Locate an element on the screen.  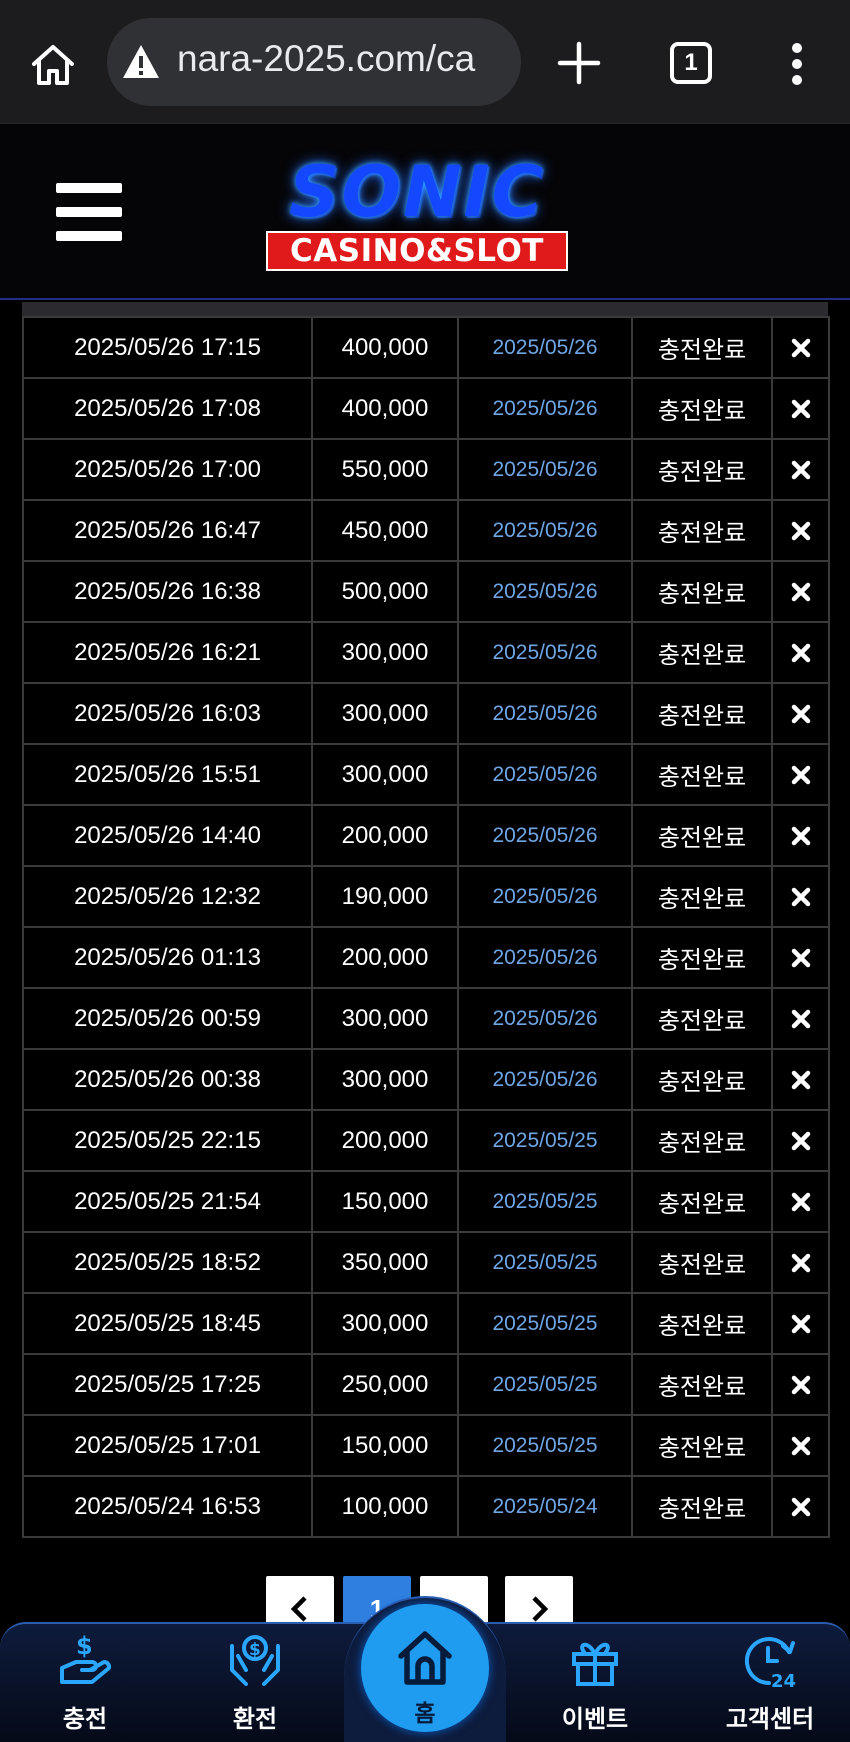
new-tab-icon is located at coordinates (579, 63).